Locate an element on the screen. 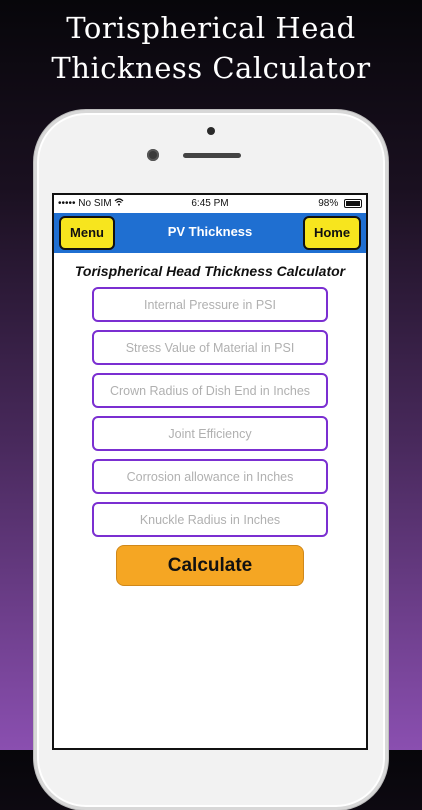  earpiece-speaker is located at coordinates (212, 155).